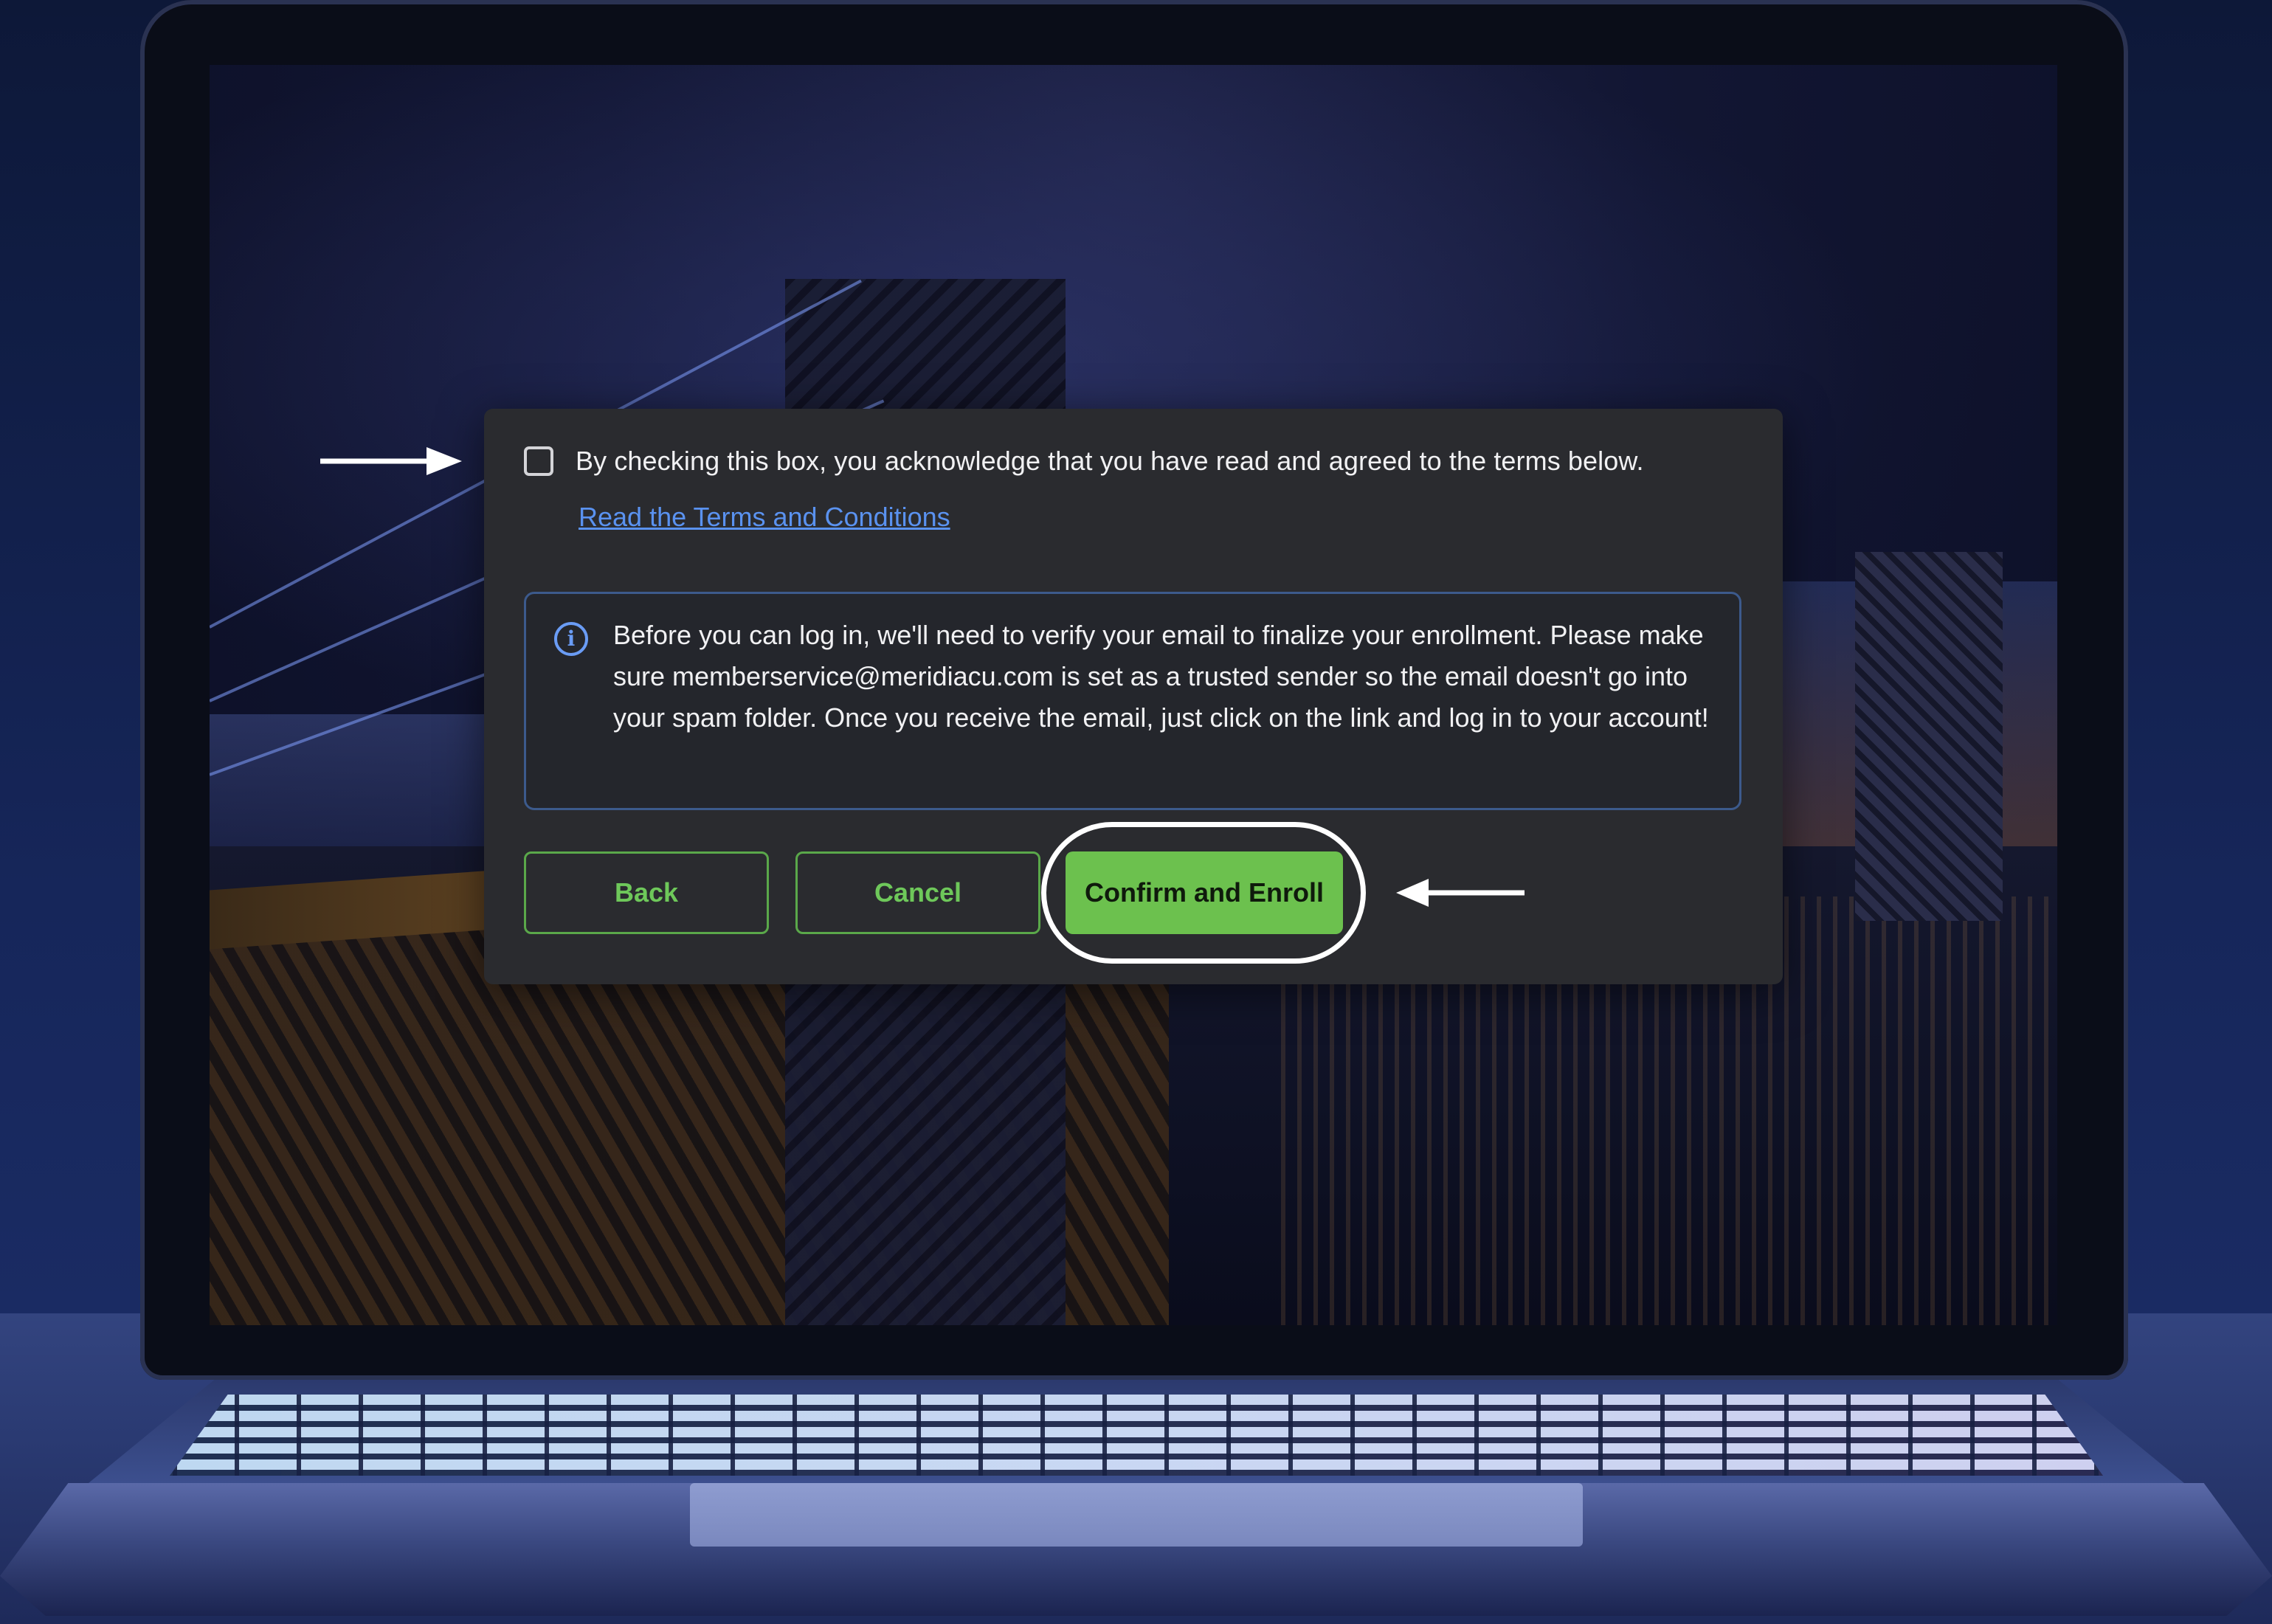 The width and height of the screenshot is (2272, 1624). What do you see at coordinates (917, 893) in the screenshot?
I see `cancel-button: Cancel` at bounding box center [917, 893].